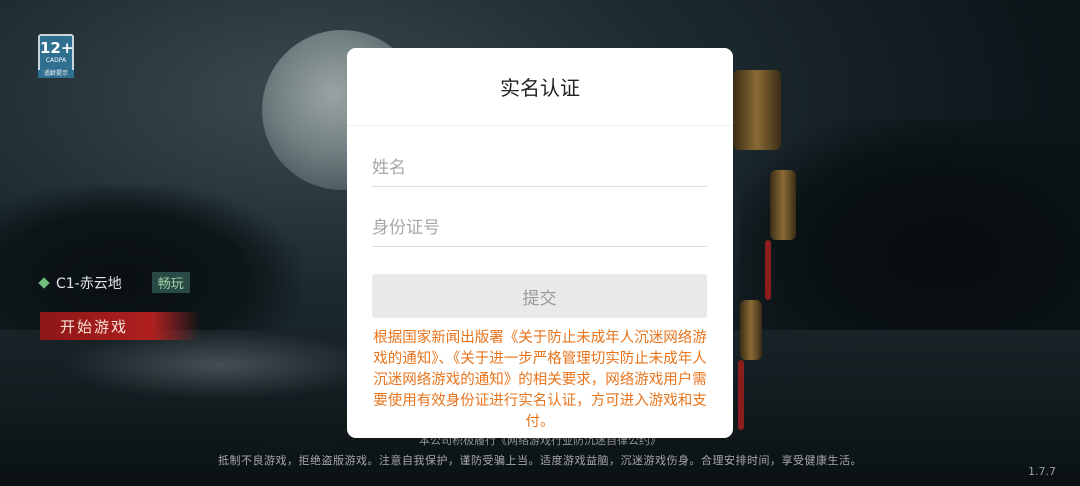 The height and width of the screenshot is (486, 1080). I want to click on age-rating-org: CADPA, so click(56, 60).